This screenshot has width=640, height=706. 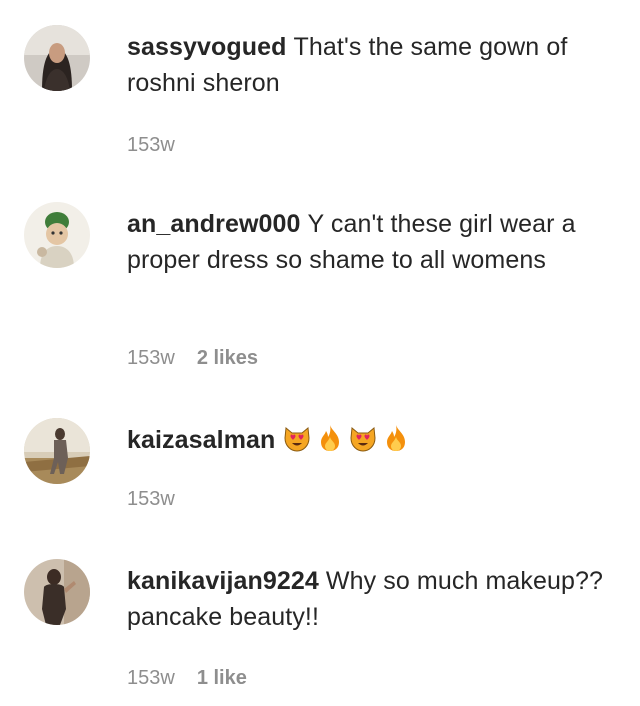 I want to click on comment-meta: 153w 1 like, so click(x=187, y=678).